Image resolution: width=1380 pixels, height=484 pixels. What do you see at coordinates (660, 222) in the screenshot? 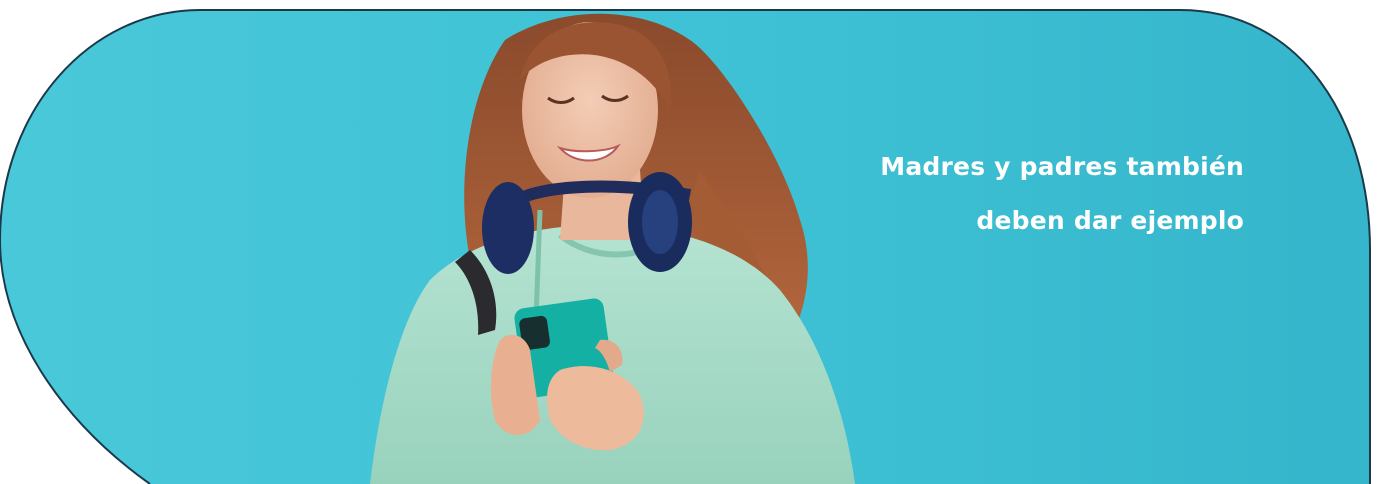
I see `headphone-right-pad` at bounding box center [660, 222].